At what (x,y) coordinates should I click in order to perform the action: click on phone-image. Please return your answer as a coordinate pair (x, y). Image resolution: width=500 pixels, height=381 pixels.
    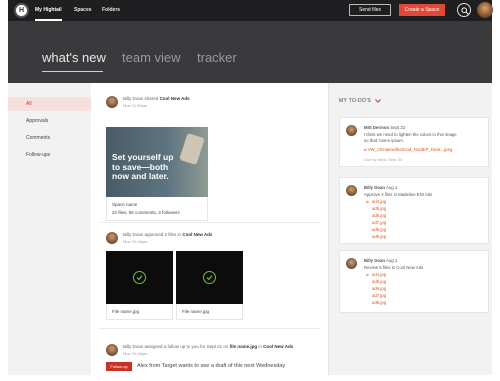
    Looking at the image, I should click on (192, 149).